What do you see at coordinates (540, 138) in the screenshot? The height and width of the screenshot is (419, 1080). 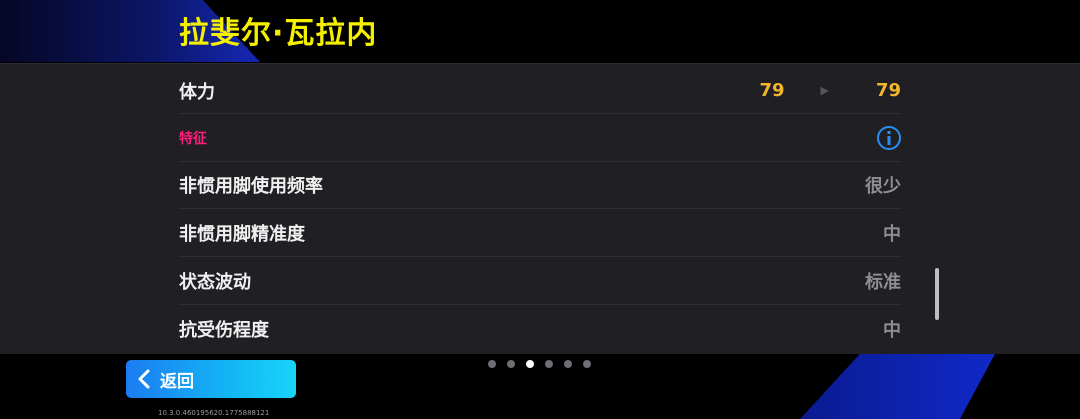 I see `traits-header: 特征` at bounding box center [540, 138].